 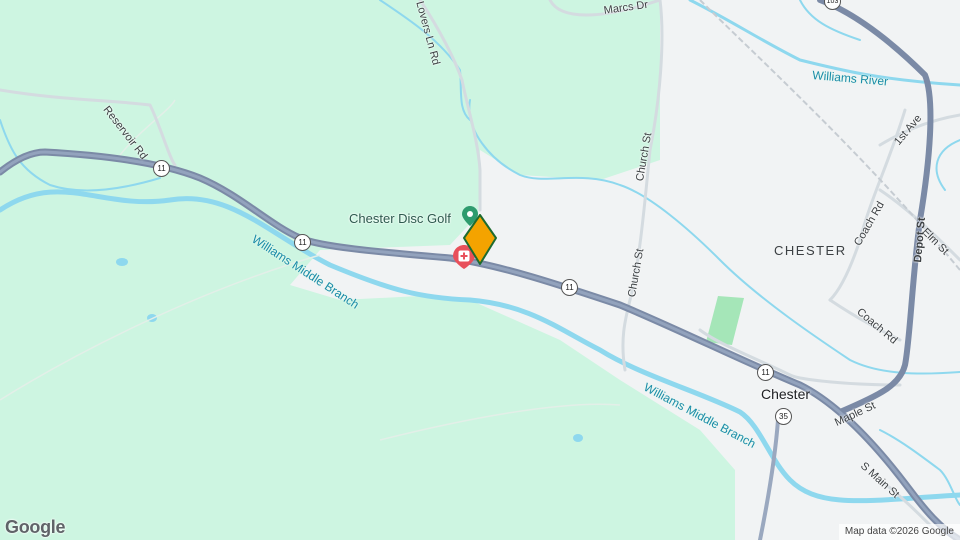 I want to click on location-marker-icon, so click(x=480, y=242).